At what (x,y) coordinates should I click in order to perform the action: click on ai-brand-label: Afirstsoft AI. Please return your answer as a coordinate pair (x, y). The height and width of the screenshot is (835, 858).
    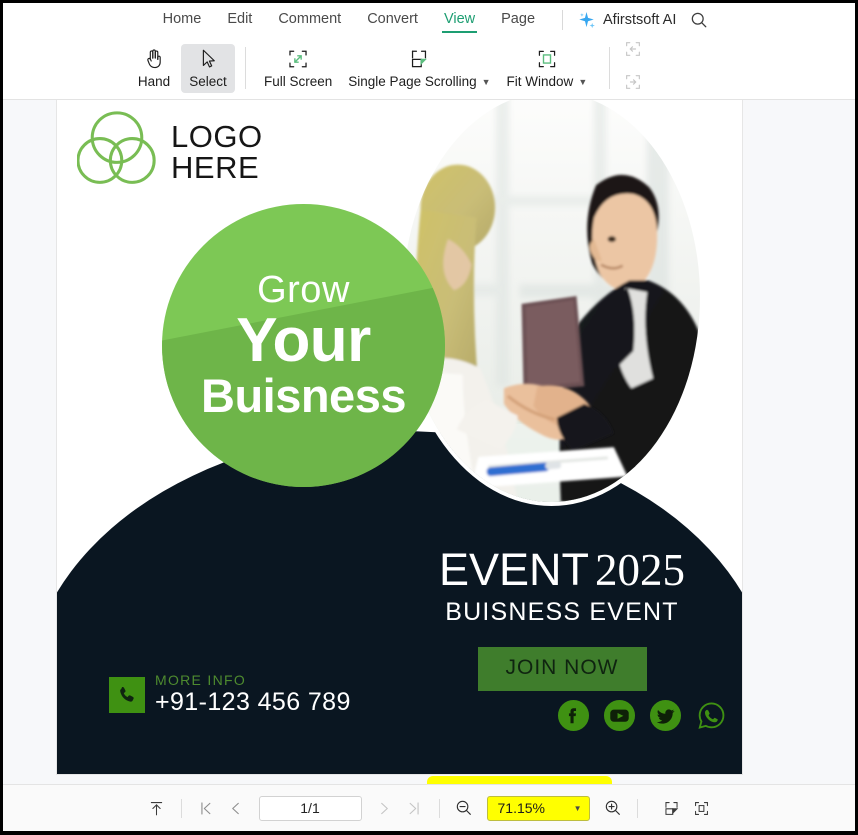
    Looking at the image, I should click on (640, 20).